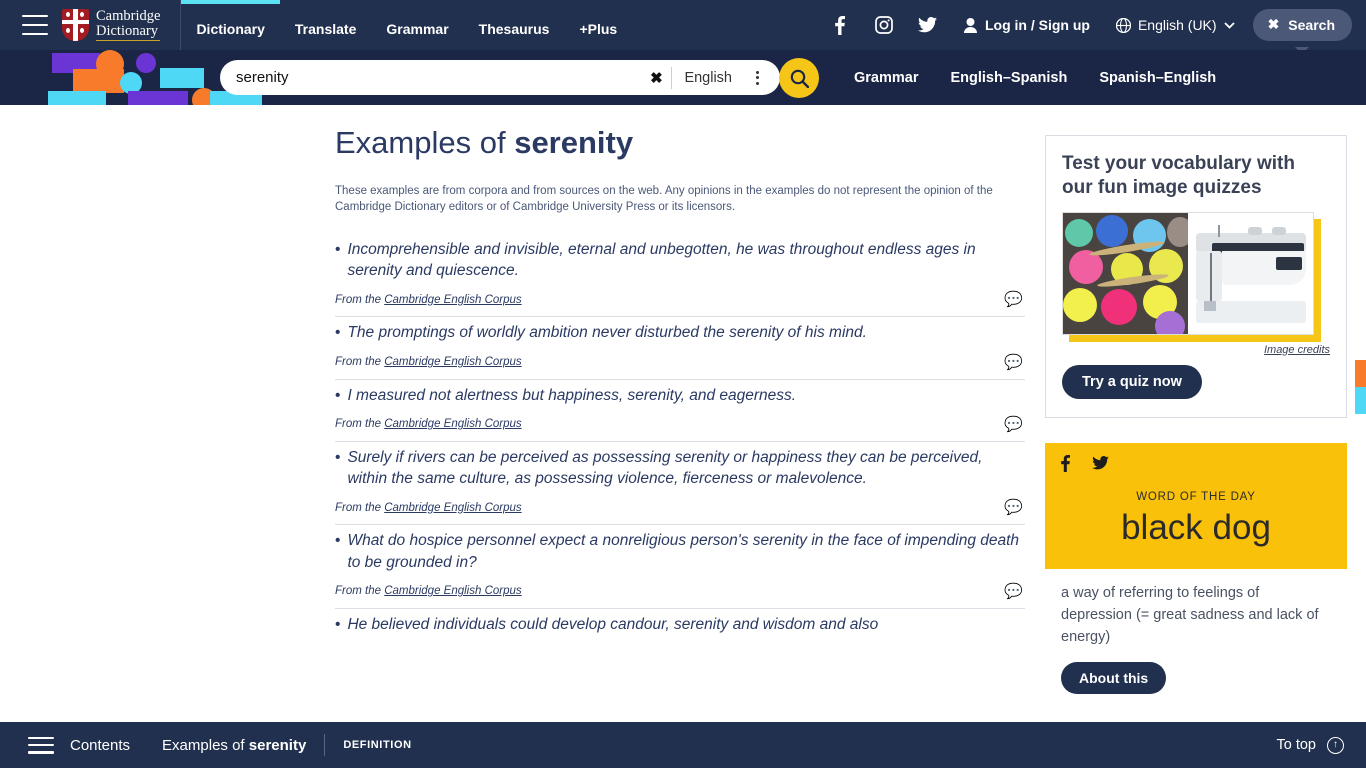  I want to click on quicklink-spanish-english: Spanish–English, so click(1157, 78).